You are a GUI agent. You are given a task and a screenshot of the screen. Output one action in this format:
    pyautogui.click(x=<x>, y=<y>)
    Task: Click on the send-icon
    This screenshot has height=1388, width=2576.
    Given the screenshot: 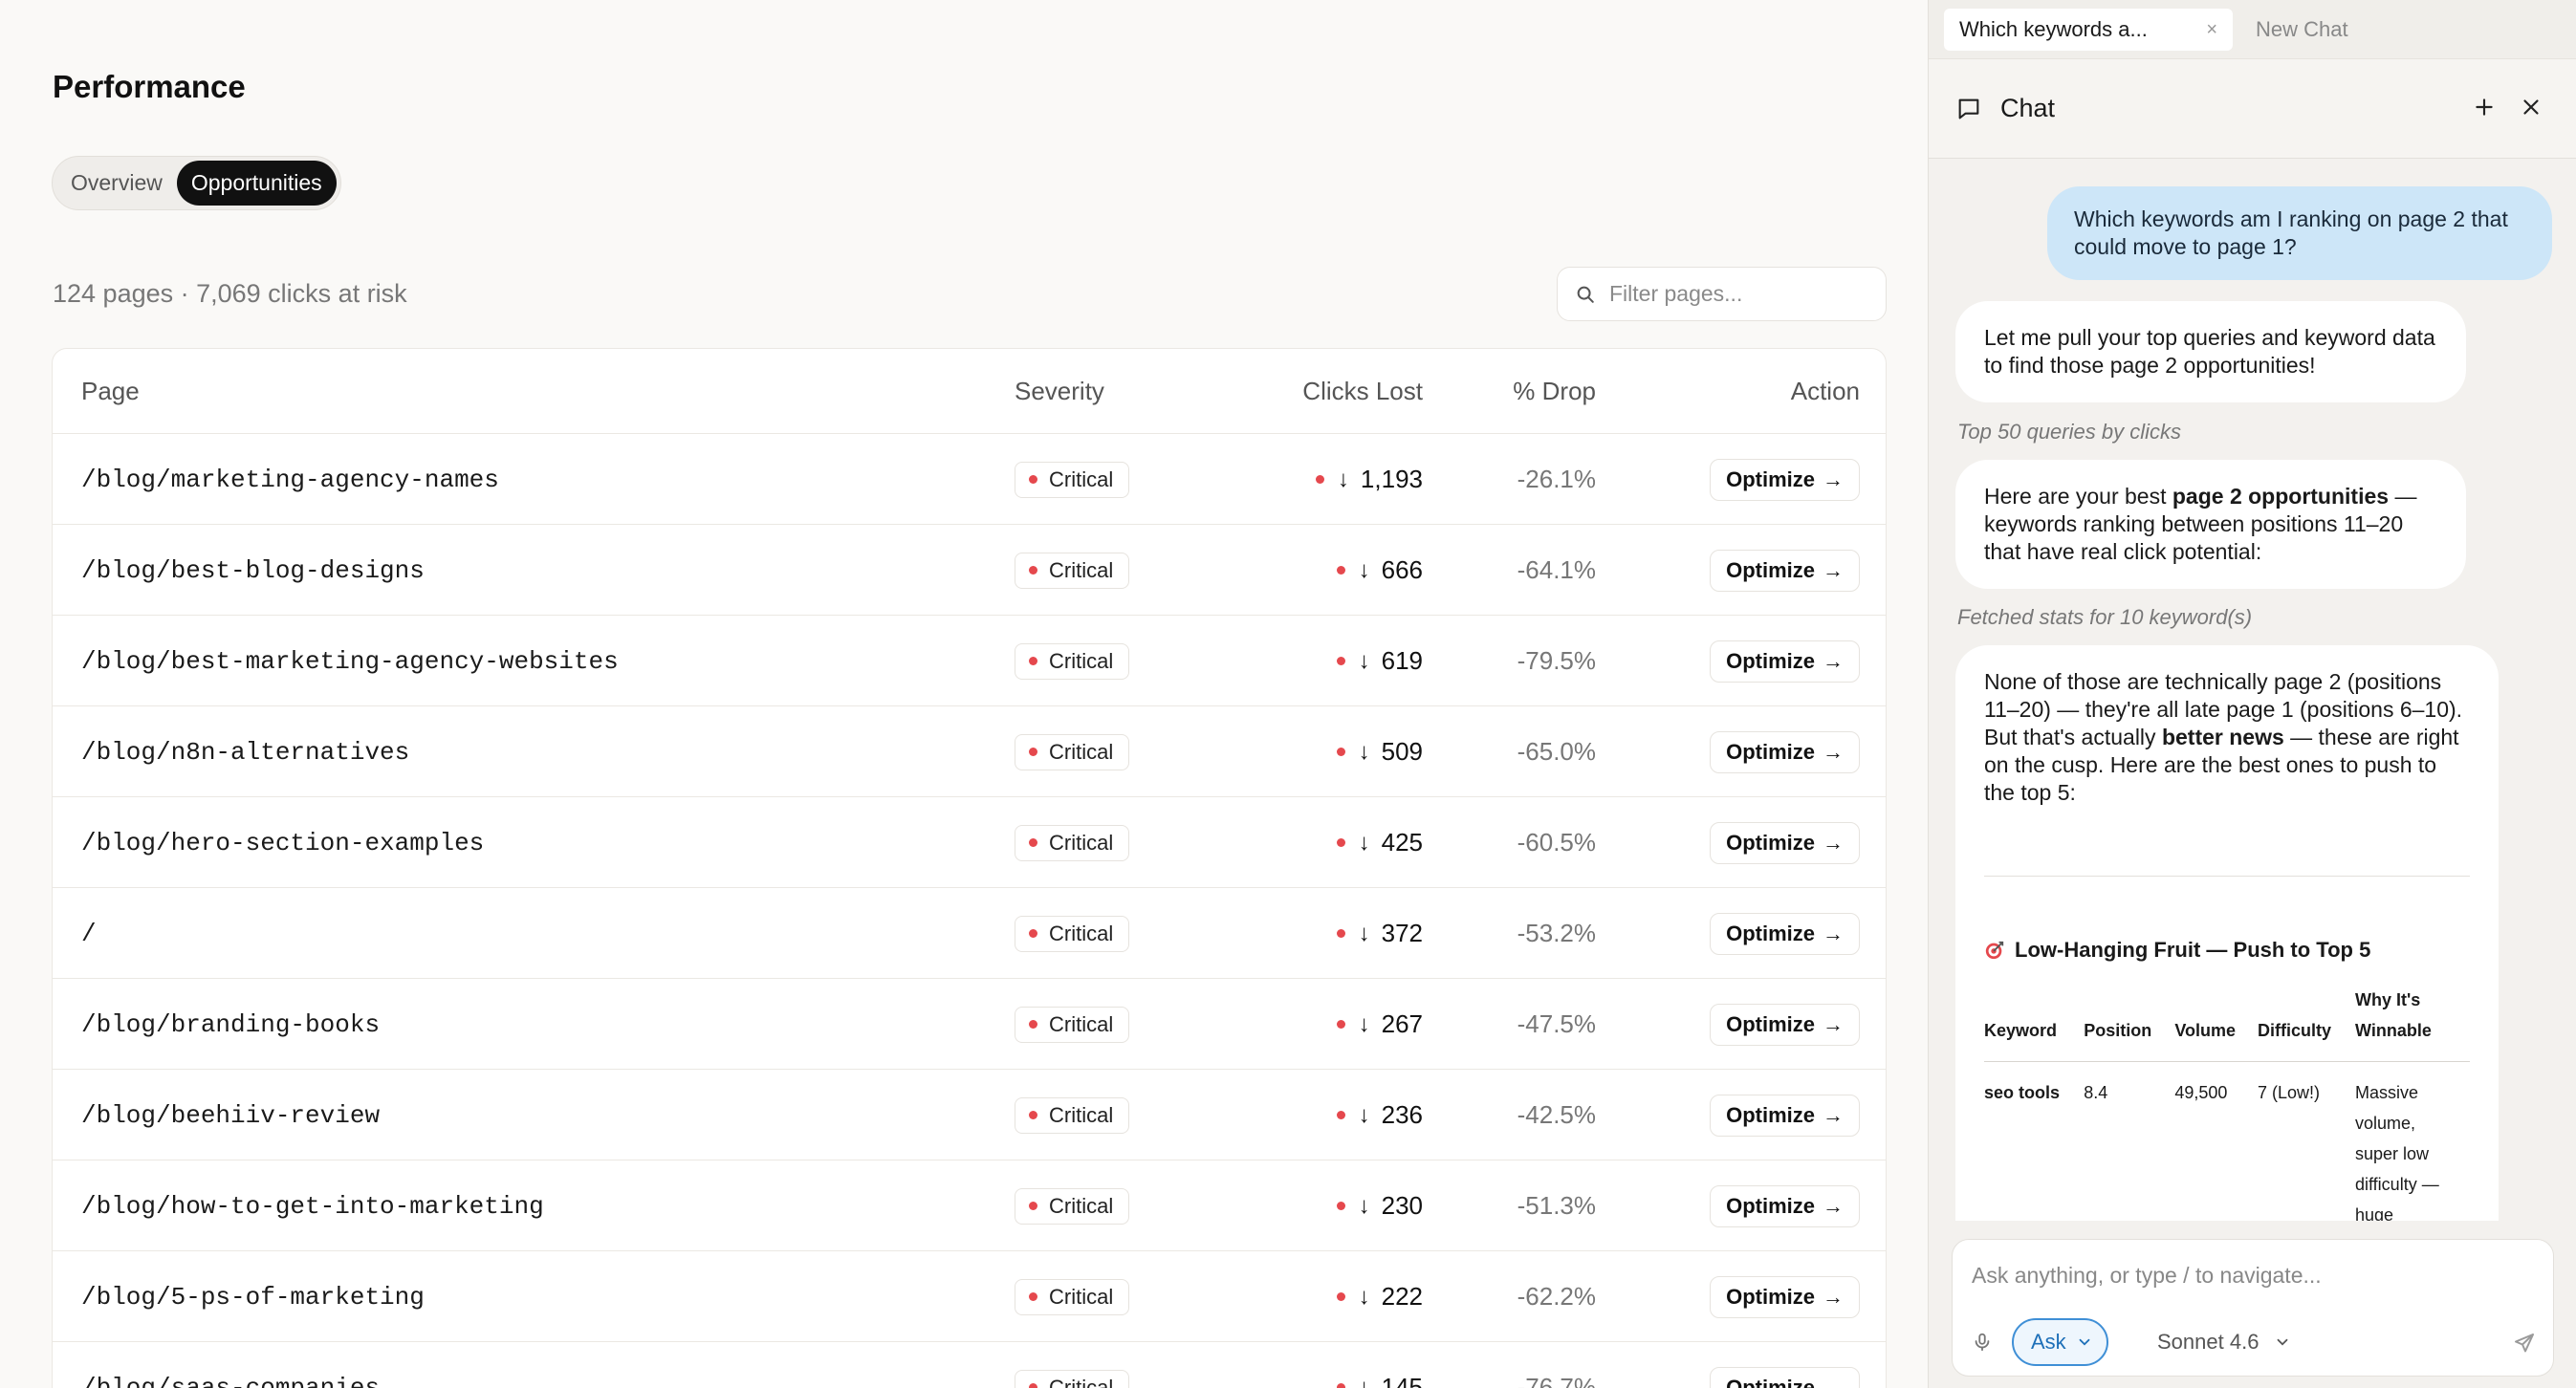 What is the action you would take?
    pyautogui.click(x=2524, y=1343)
    